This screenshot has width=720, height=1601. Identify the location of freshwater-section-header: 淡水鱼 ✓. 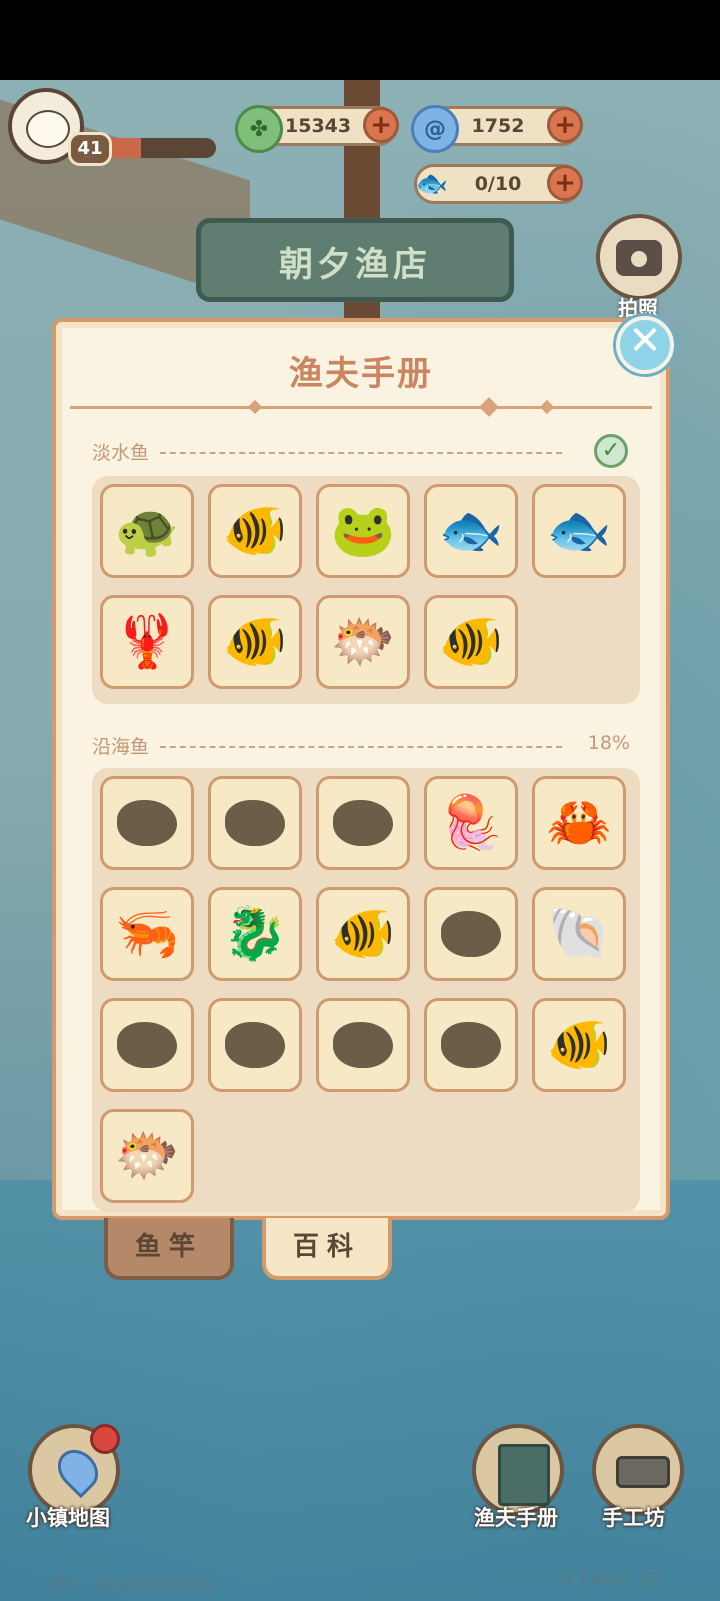
(362, 451).